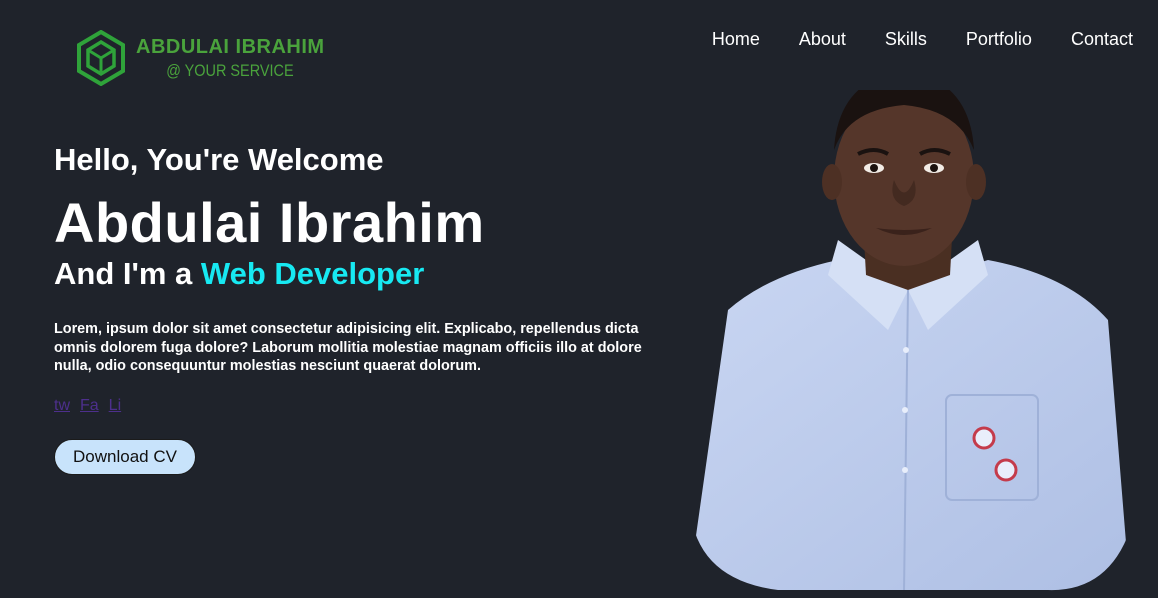 The width and height of the screenshot is (1158, 598). What do you see at coordinates (230, 47) in the screenshot?
I see `logo-name: ABDULAI IBRAHIM` at bounding box center [230, 47].